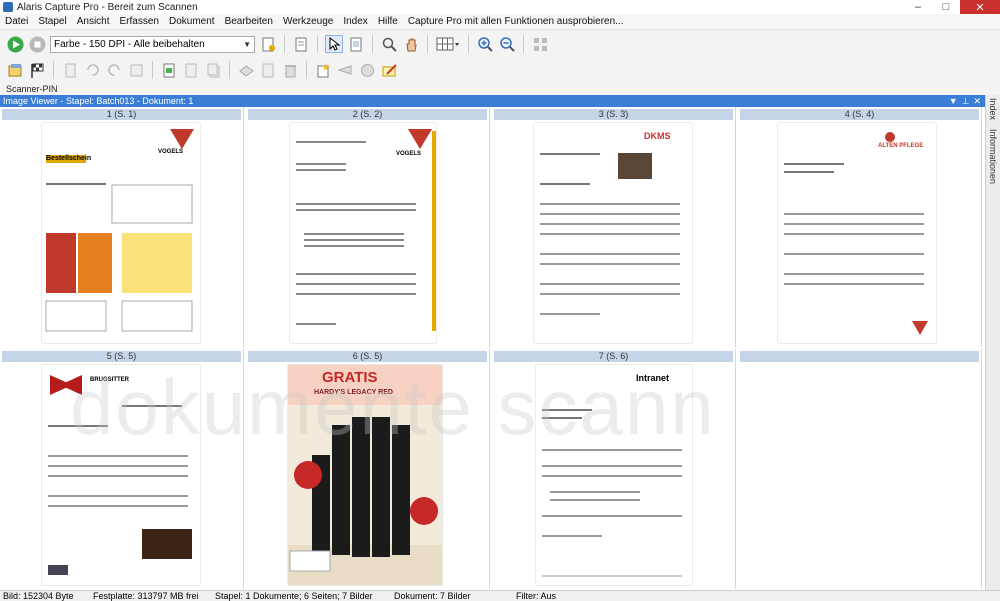 This screenshot has width=1000, height=601. What do you see at coordinates (993, 156) in the screenshot?
I see `tab-informationen: Informationen` at bounding box center [993, 156].